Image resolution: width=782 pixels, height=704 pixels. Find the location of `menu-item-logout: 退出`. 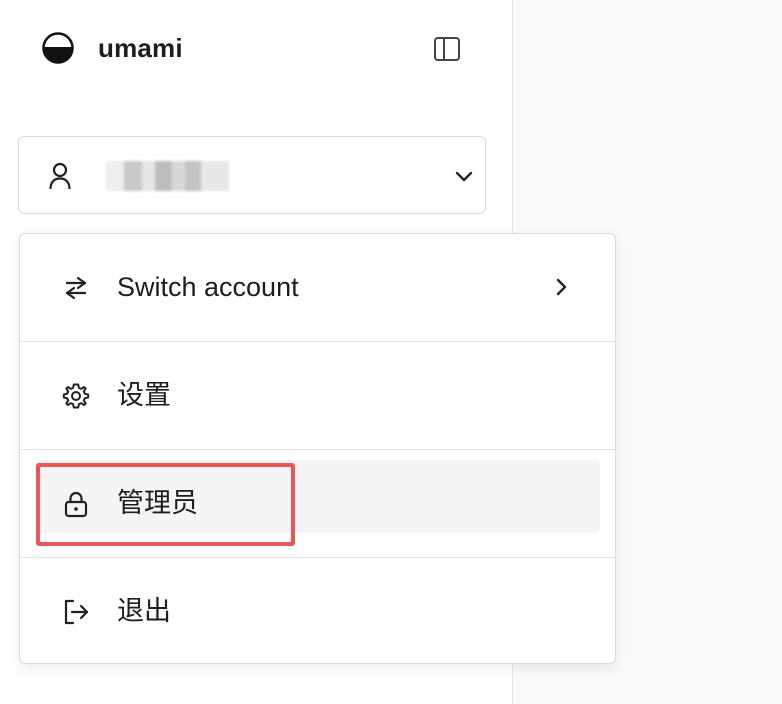

menu-item-logout: 退出 is located at coordinates (317, 611).